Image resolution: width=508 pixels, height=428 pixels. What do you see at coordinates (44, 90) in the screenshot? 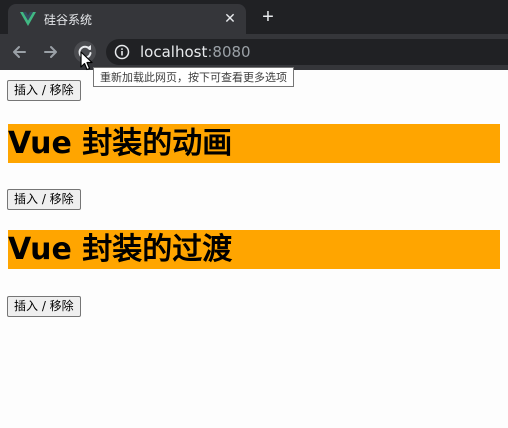
I see `toggle-button-1: 插入 / 移除` at bounding box center [44, 90].